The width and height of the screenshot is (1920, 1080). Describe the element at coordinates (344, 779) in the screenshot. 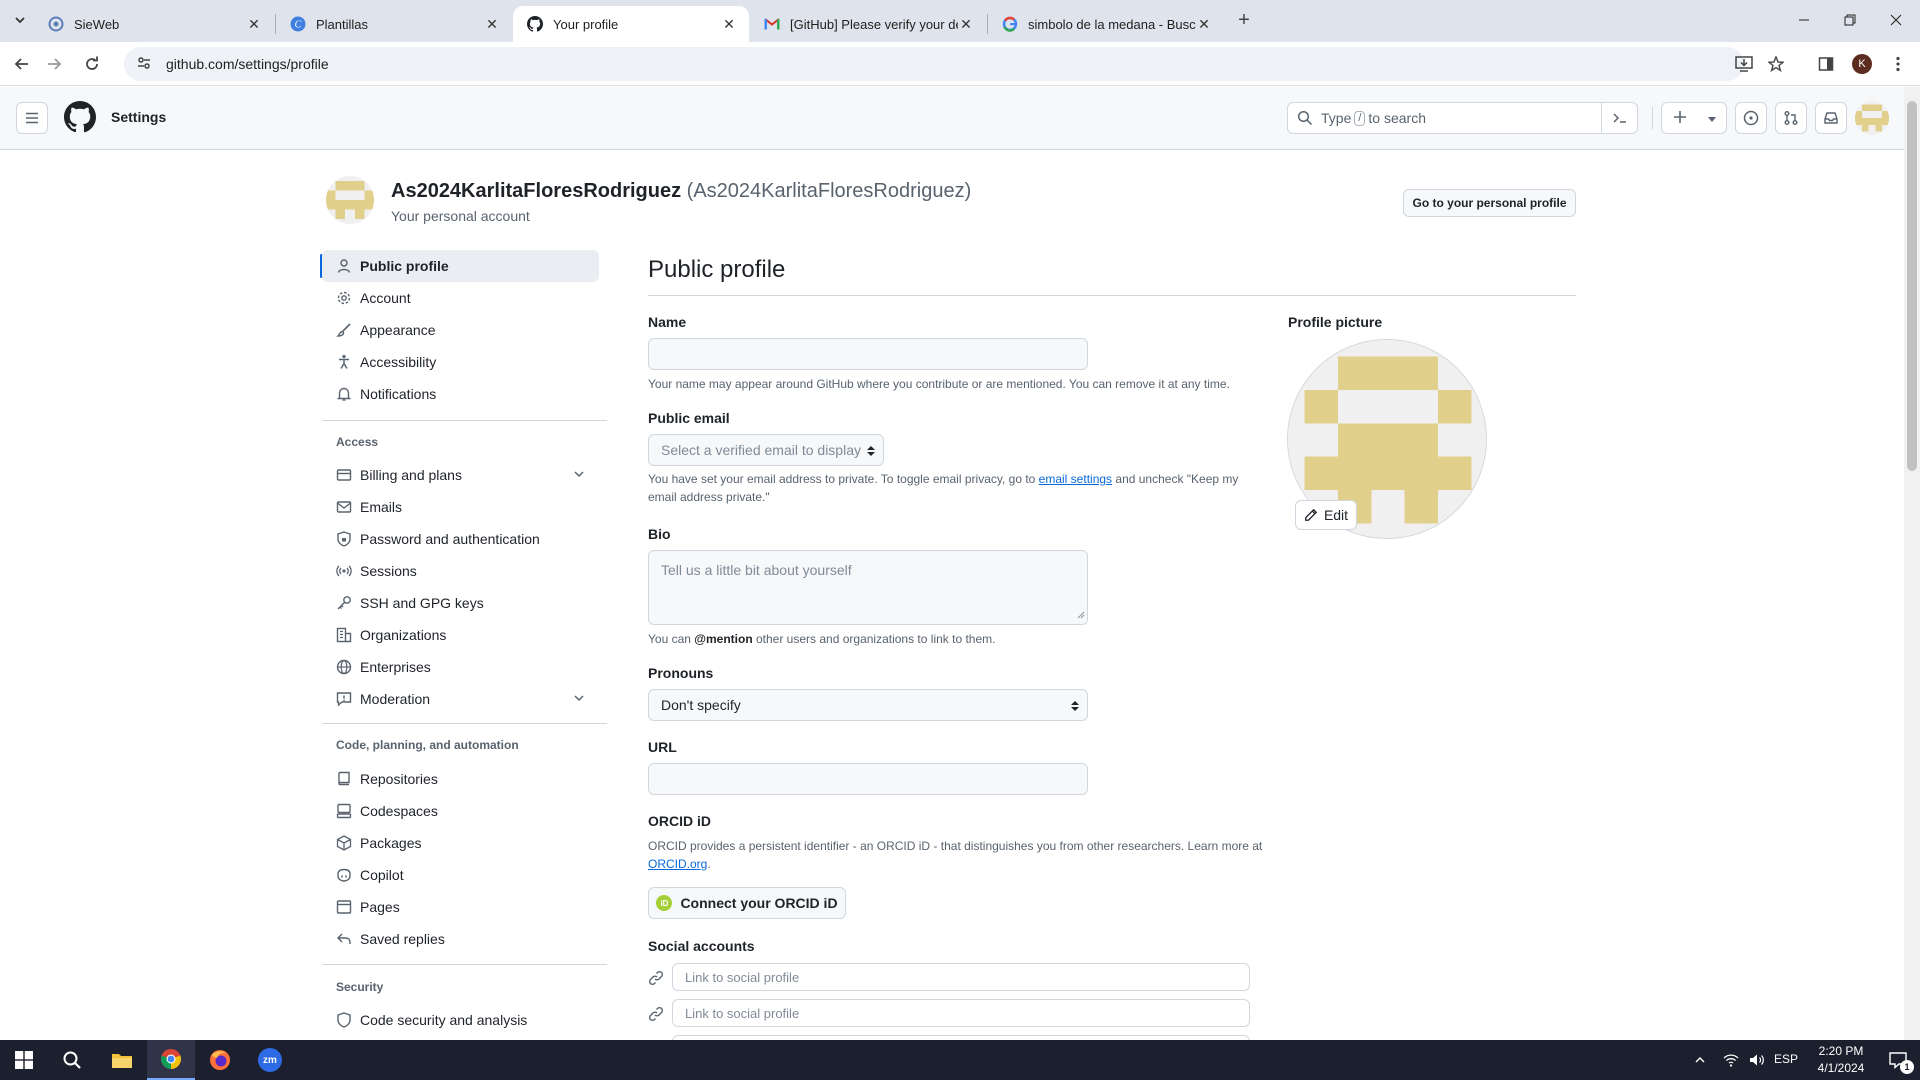

I see `repo-icon` at that location.